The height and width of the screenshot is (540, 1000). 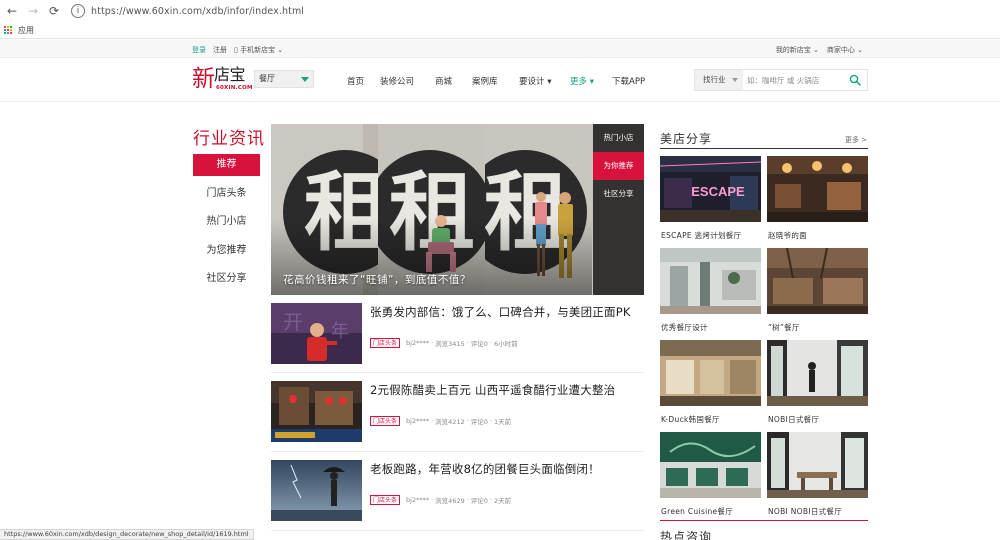 What do you see at coordinates (450, 422) in the screenshot?
I see `article-views: 浏览4212` at bounding box center [450, 422].